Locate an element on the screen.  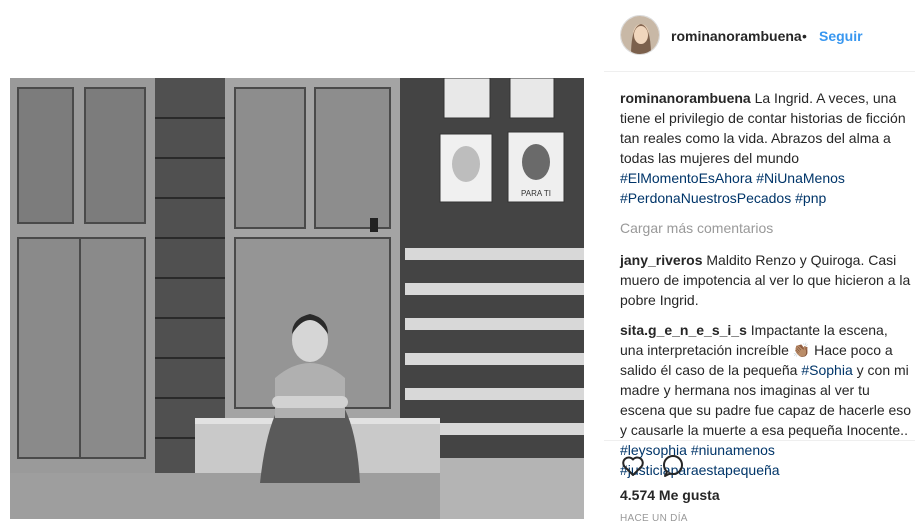
comment-username: jany_riveros is located at coordinates (661, 260).